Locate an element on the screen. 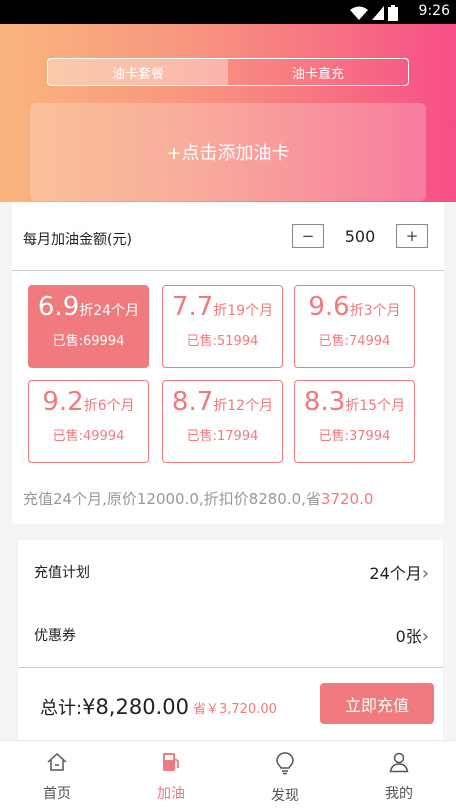 The image size is (456, 811). home-icon is located at coordinates (57, 761).